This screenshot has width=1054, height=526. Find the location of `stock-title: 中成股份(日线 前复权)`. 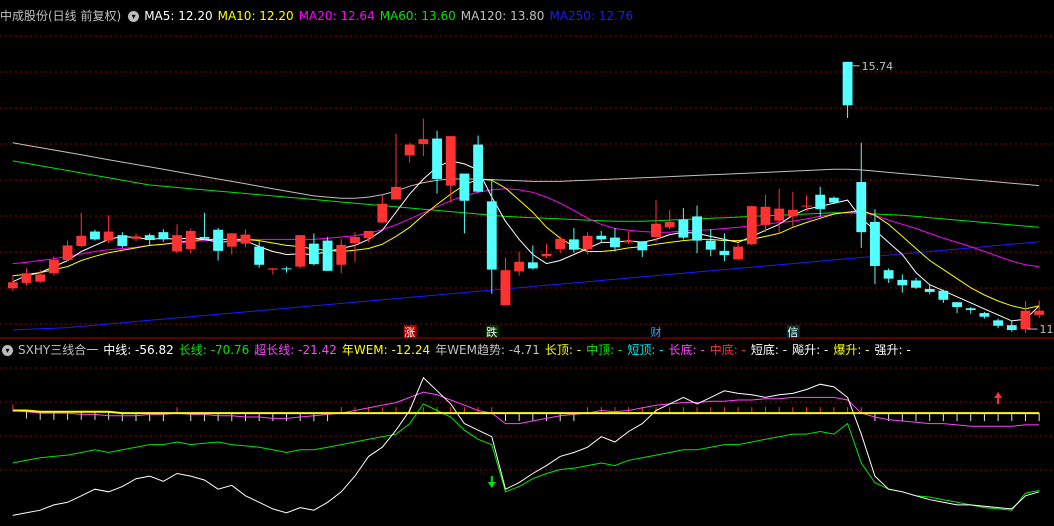

stock-title: 中成股份(日线 前复权) is located at coordinates (60, 16).